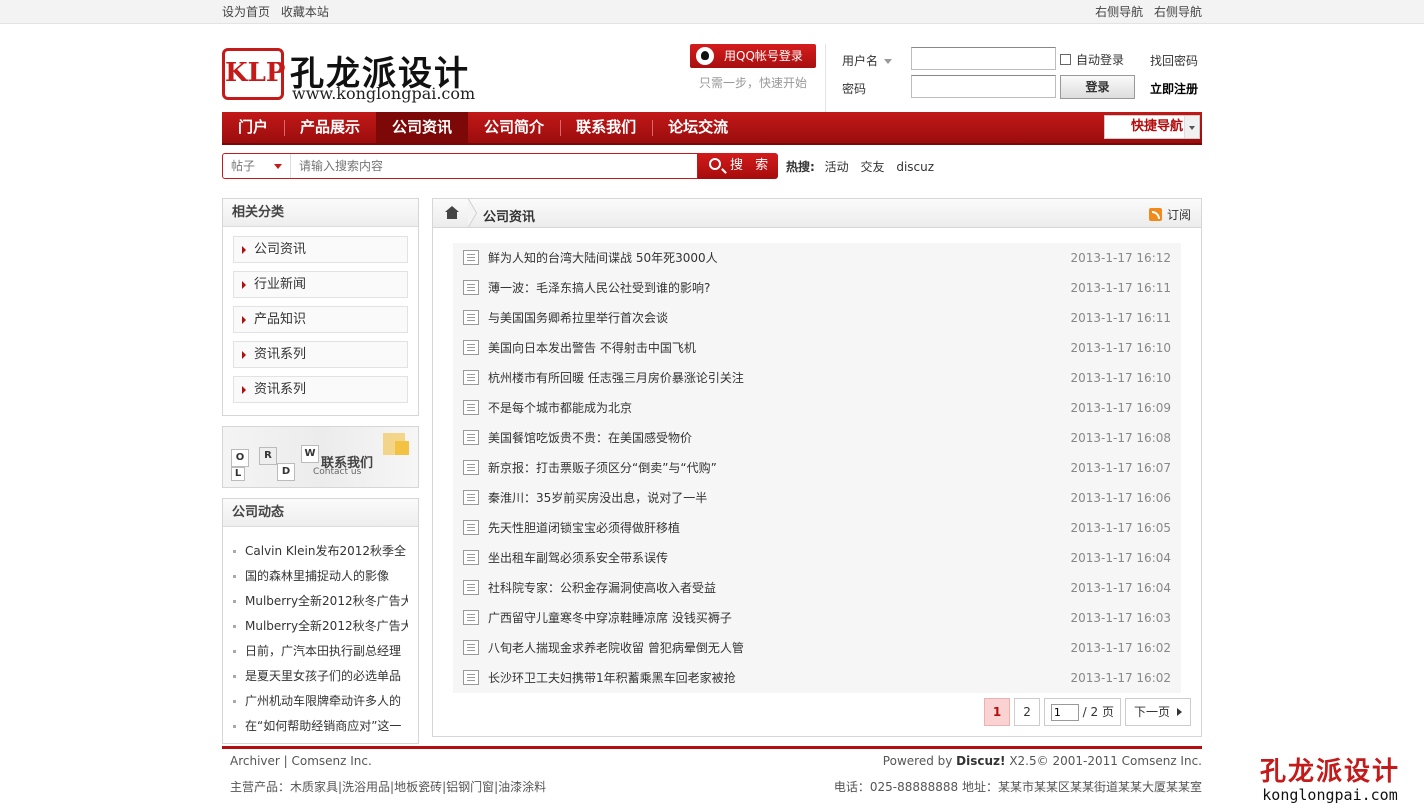 Image resolution: width=1424 pixels, height=810 pixels. What do you see at coordinates (997, 712) in the screenshot?
I see `page-1-button: 1` at bounding box center [997, 712].